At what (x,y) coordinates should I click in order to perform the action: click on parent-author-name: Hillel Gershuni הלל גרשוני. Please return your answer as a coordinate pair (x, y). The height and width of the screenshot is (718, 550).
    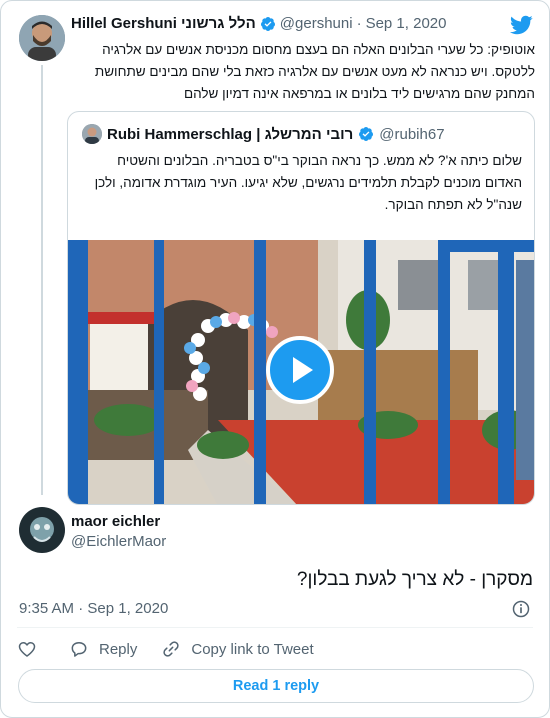
    Looking at the image, I should click on (163, 23).